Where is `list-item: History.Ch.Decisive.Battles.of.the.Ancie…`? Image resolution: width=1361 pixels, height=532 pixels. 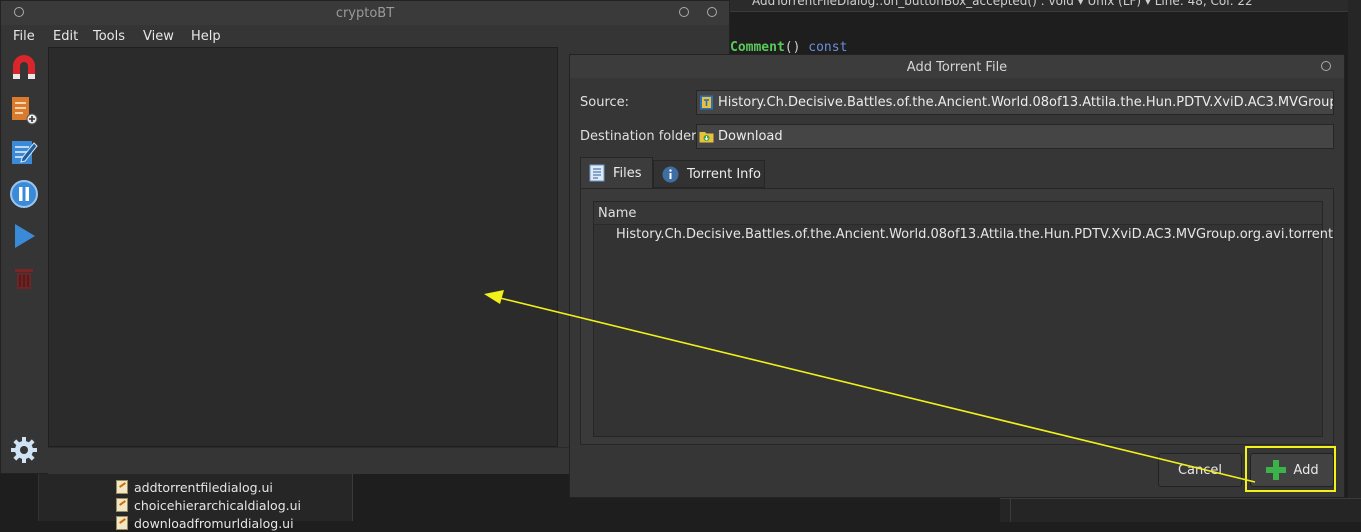 list-item: History.Ch.Decisive.Battles.of.the.Ancie… is located at coordinates (974, 234).